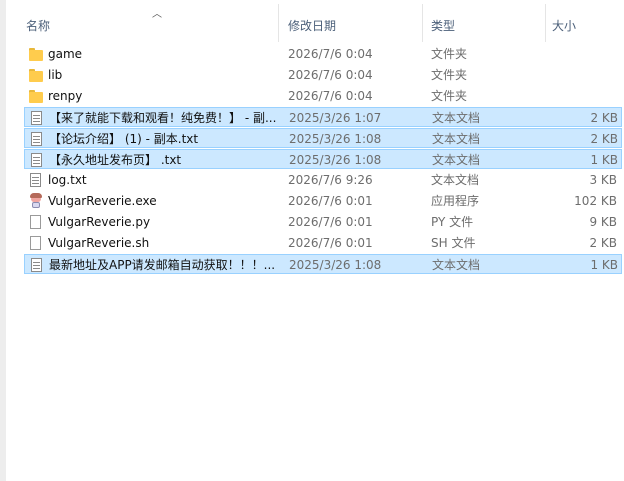  What do you see at coordinates (603, 222) in the screenshot?
I see `file-size: 9 KB` at bounding box center [603, 222].